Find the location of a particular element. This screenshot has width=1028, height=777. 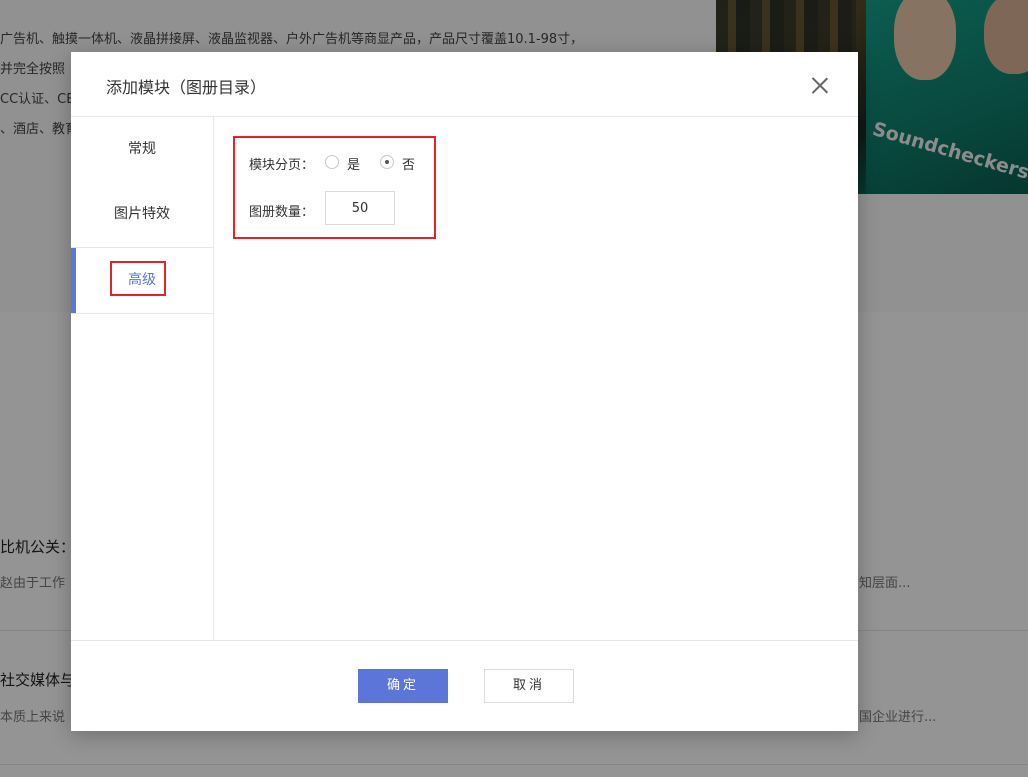

pagination-yes-radio is located at coordinates (332, 162).